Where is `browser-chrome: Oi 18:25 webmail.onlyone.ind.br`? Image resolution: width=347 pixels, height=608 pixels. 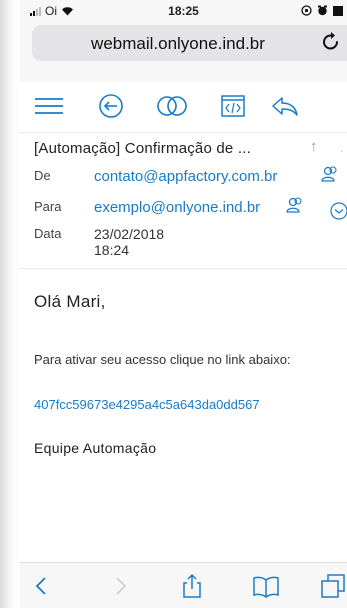
browser-chrome: Oi 18:25 webmail.onlyone.ind.br is located at coordinates (183, 41).